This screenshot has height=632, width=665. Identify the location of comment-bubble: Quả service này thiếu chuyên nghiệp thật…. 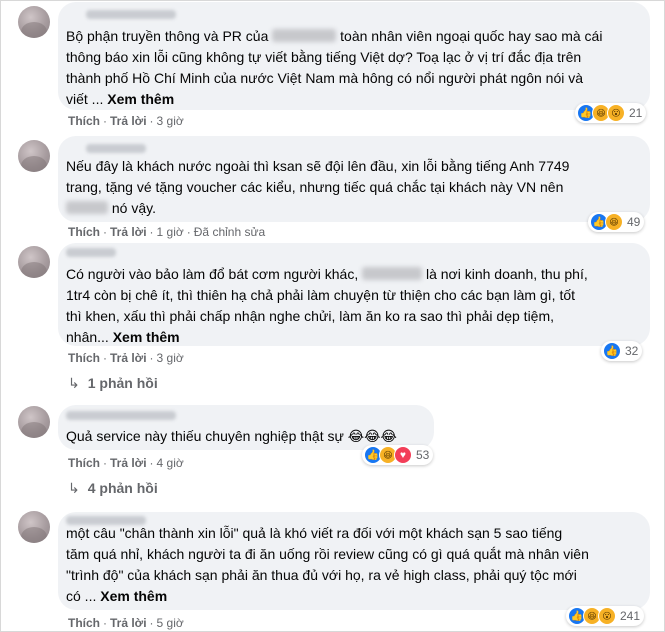
(246, 427).